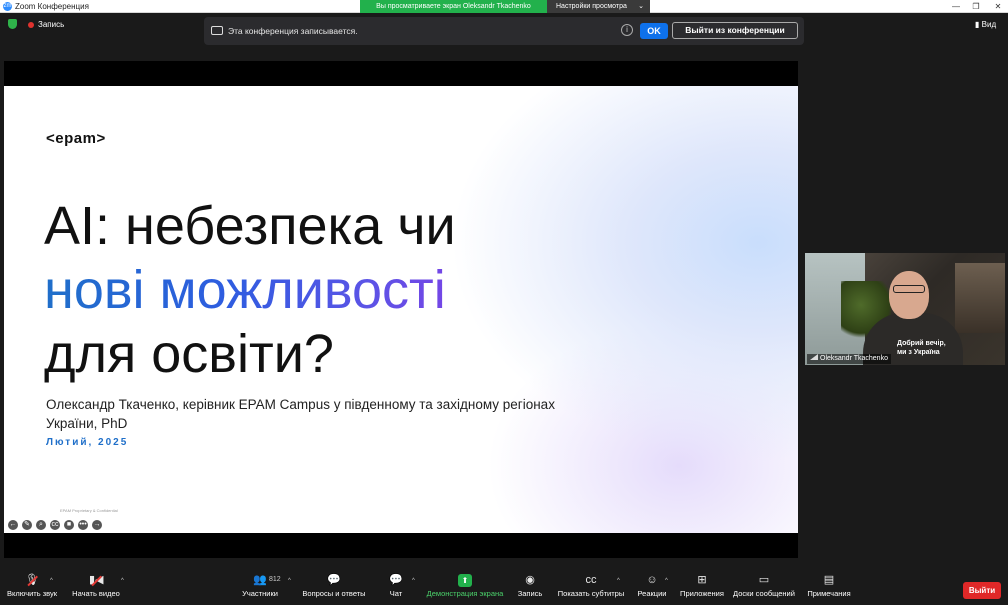 The width and height of the screenshot is (1008, 605). Describe the element at coordinates (260, 593) in the screenshot. I see `participants-label: Участники` at that location.